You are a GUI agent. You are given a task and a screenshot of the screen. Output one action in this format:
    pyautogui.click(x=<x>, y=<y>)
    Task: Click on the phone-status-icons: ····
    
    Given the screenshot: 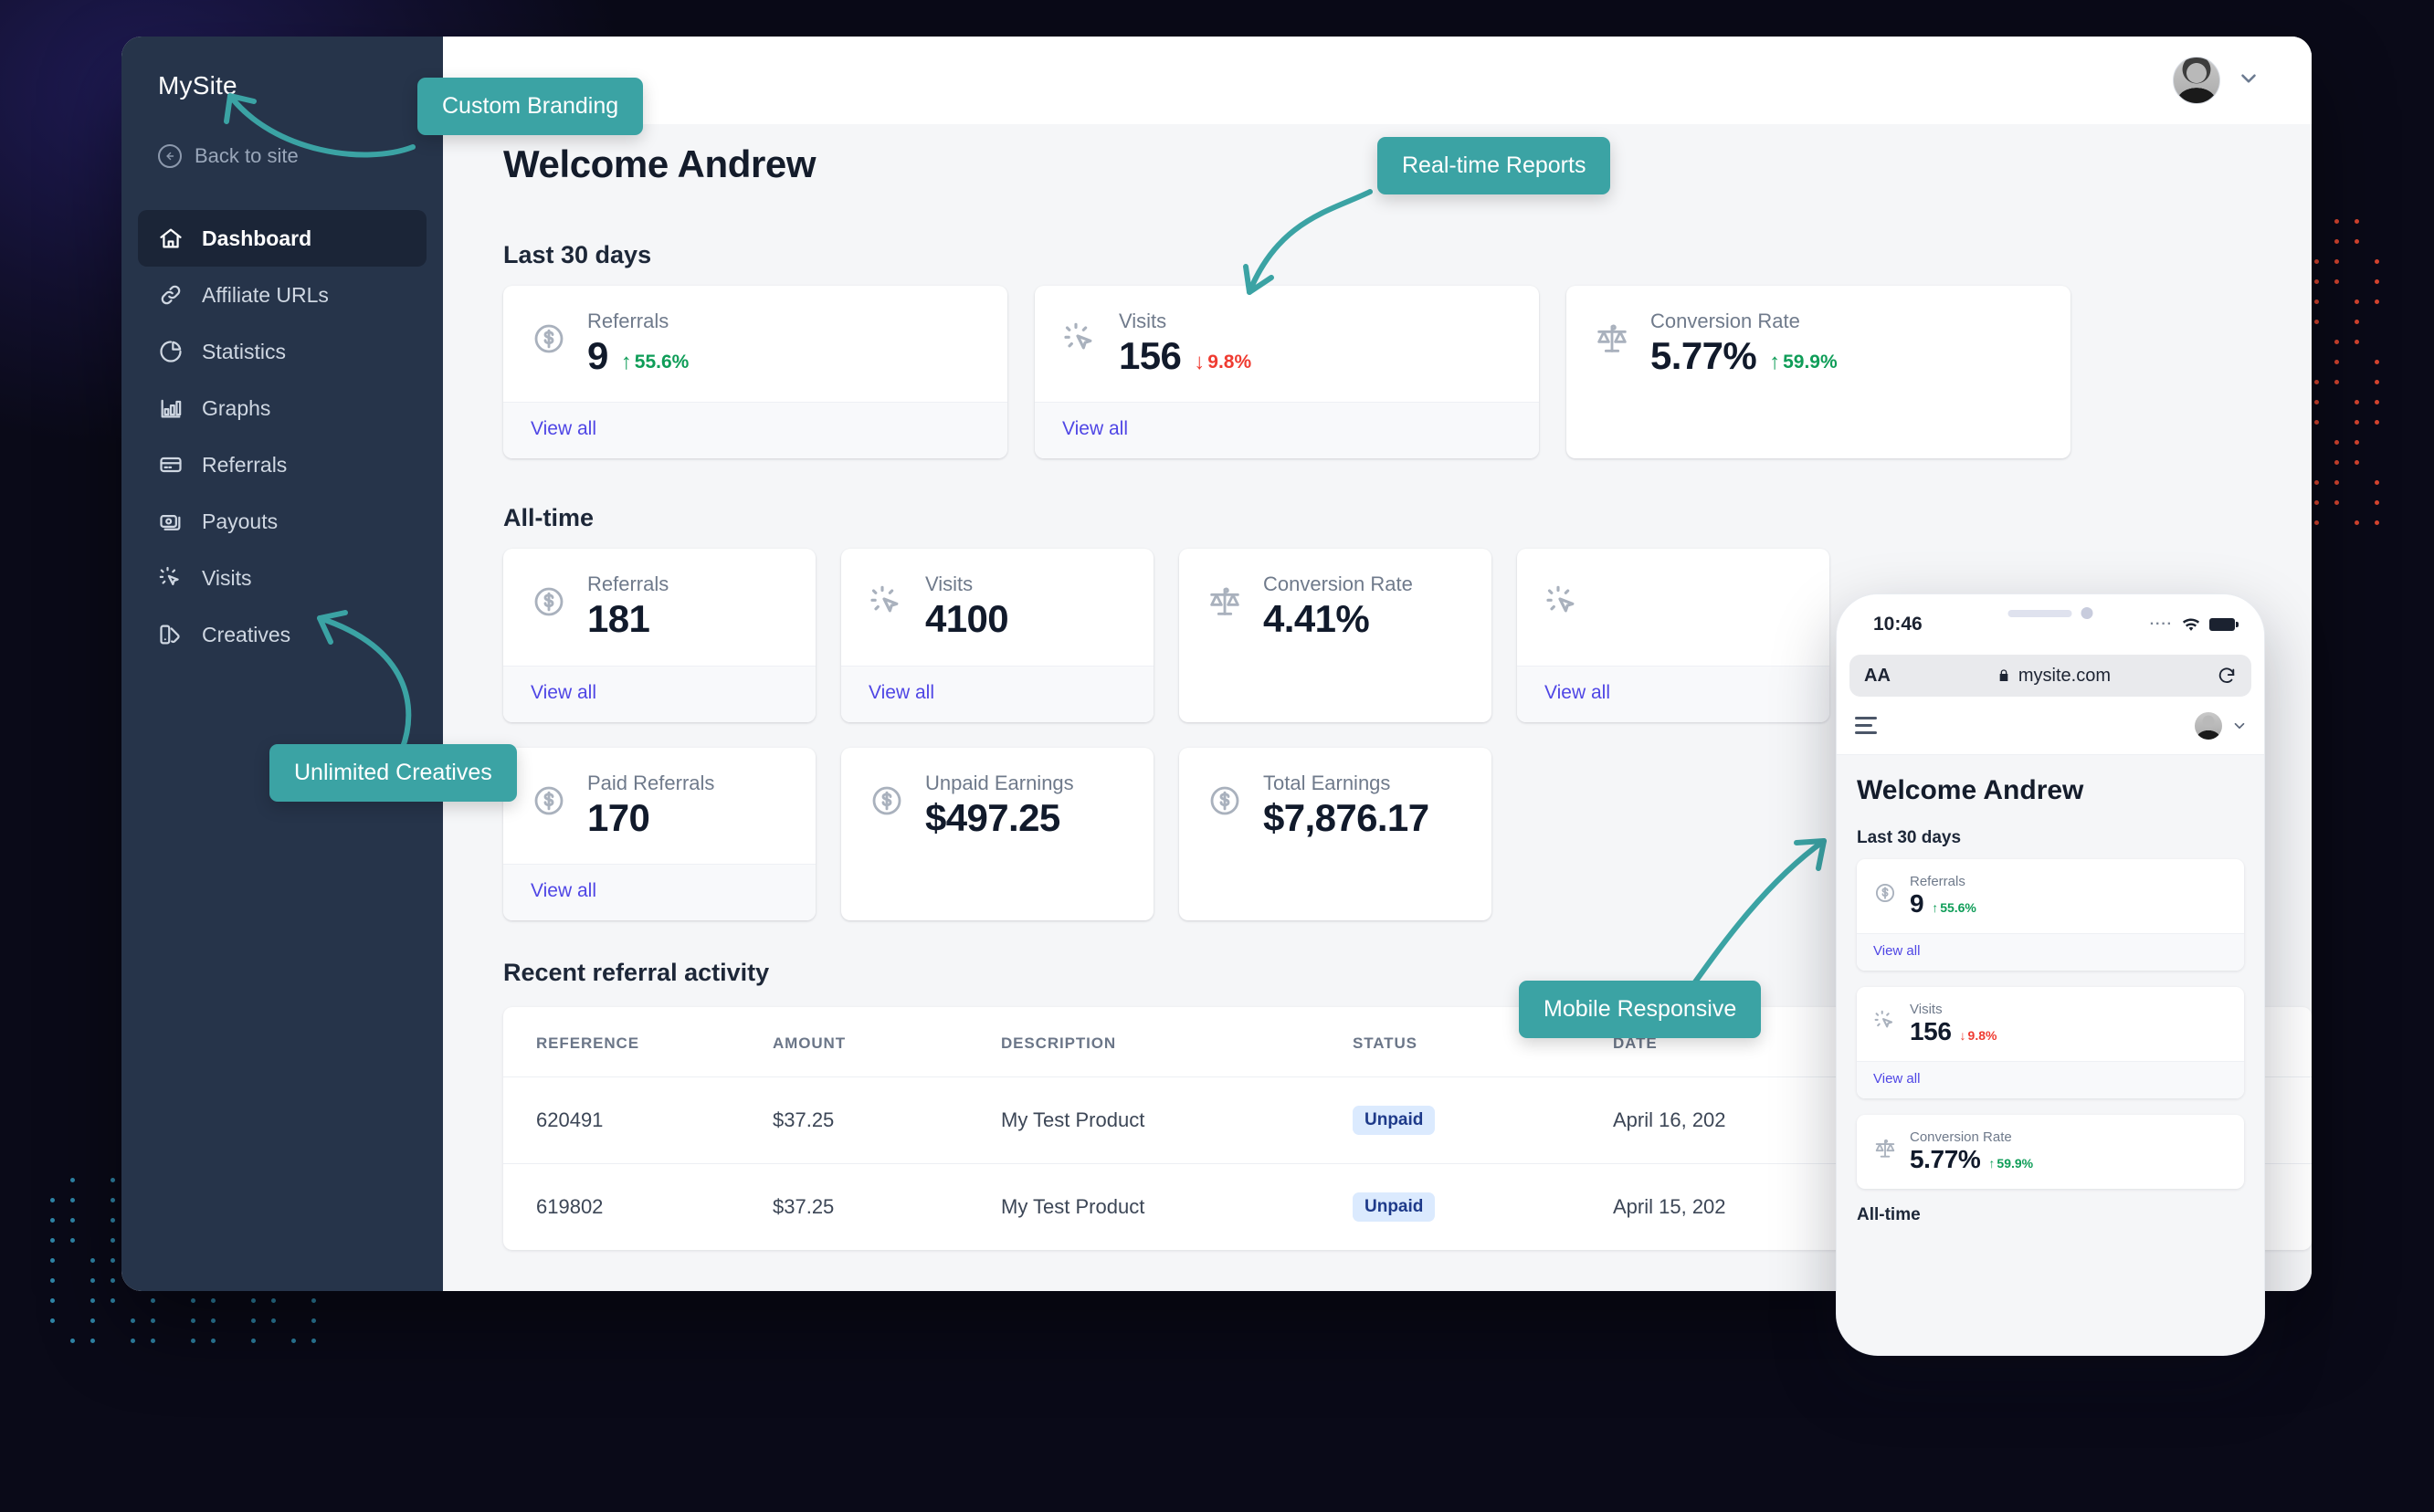 What is the action you would take?
    pyautogui.click(x=2194, y=625)
    